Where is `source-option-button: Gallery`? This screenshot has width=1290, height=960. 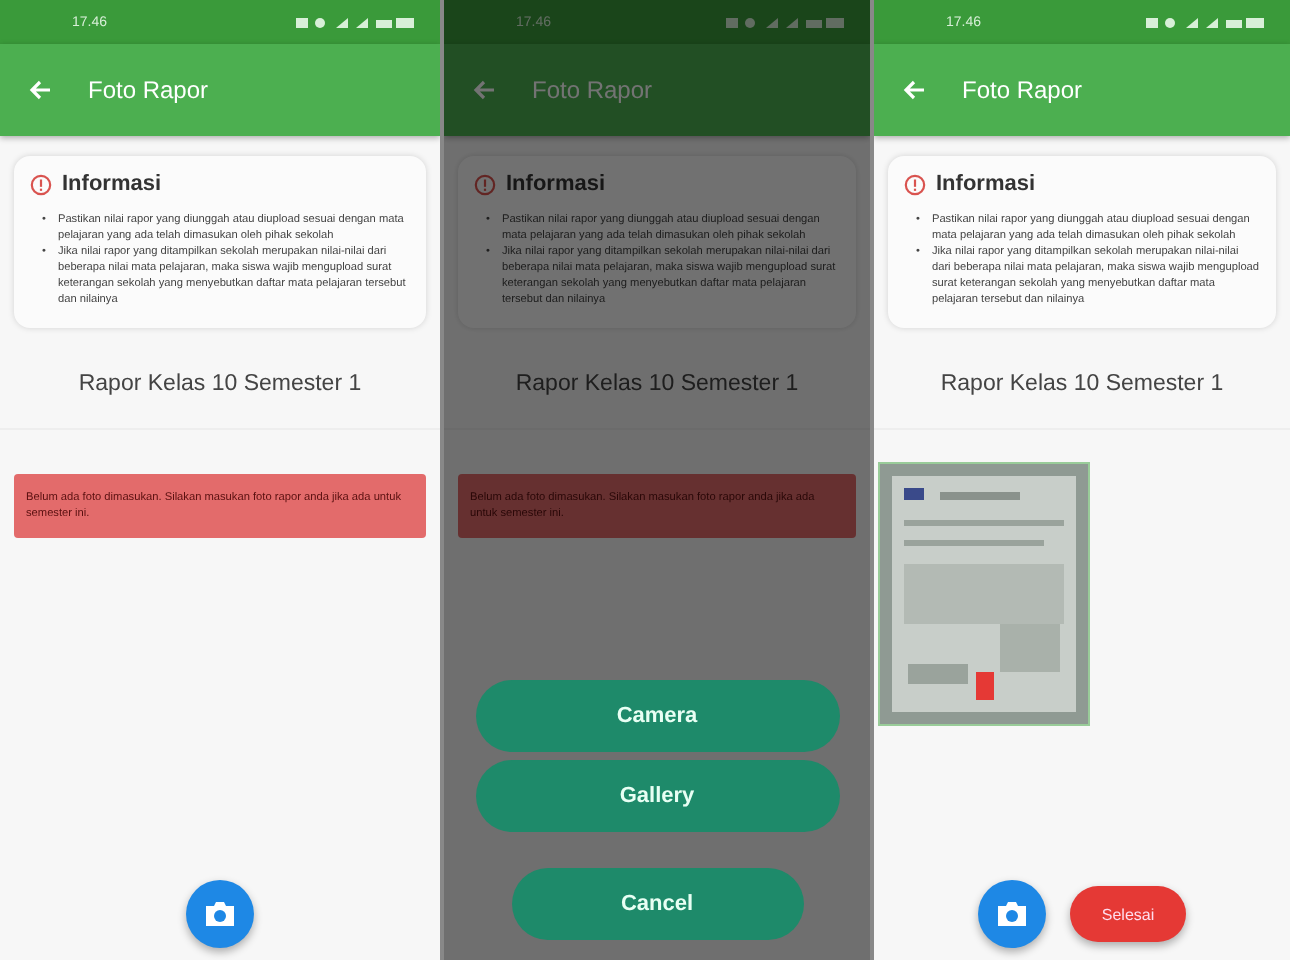 source-option-button: Gallery is located at coordinates (657, 796).